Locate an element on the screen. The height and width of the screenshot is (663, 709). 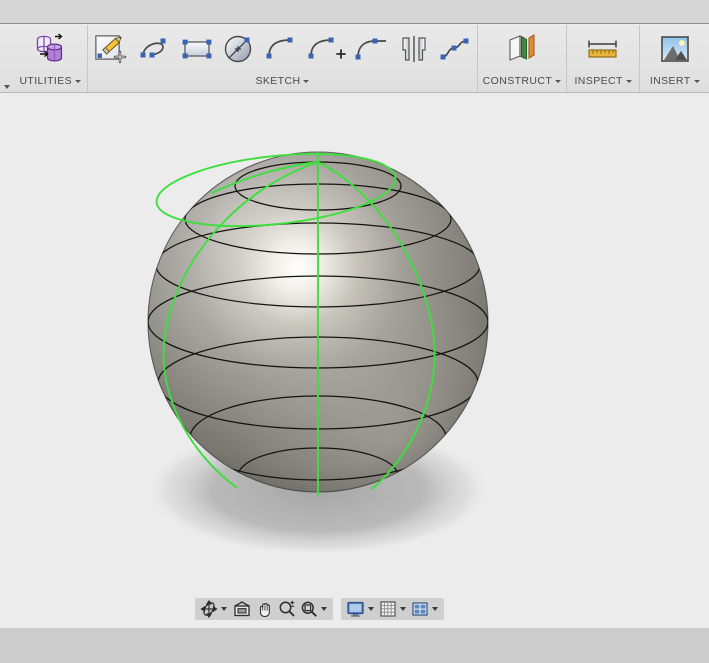
align-button is located at coordinates (50, 49).